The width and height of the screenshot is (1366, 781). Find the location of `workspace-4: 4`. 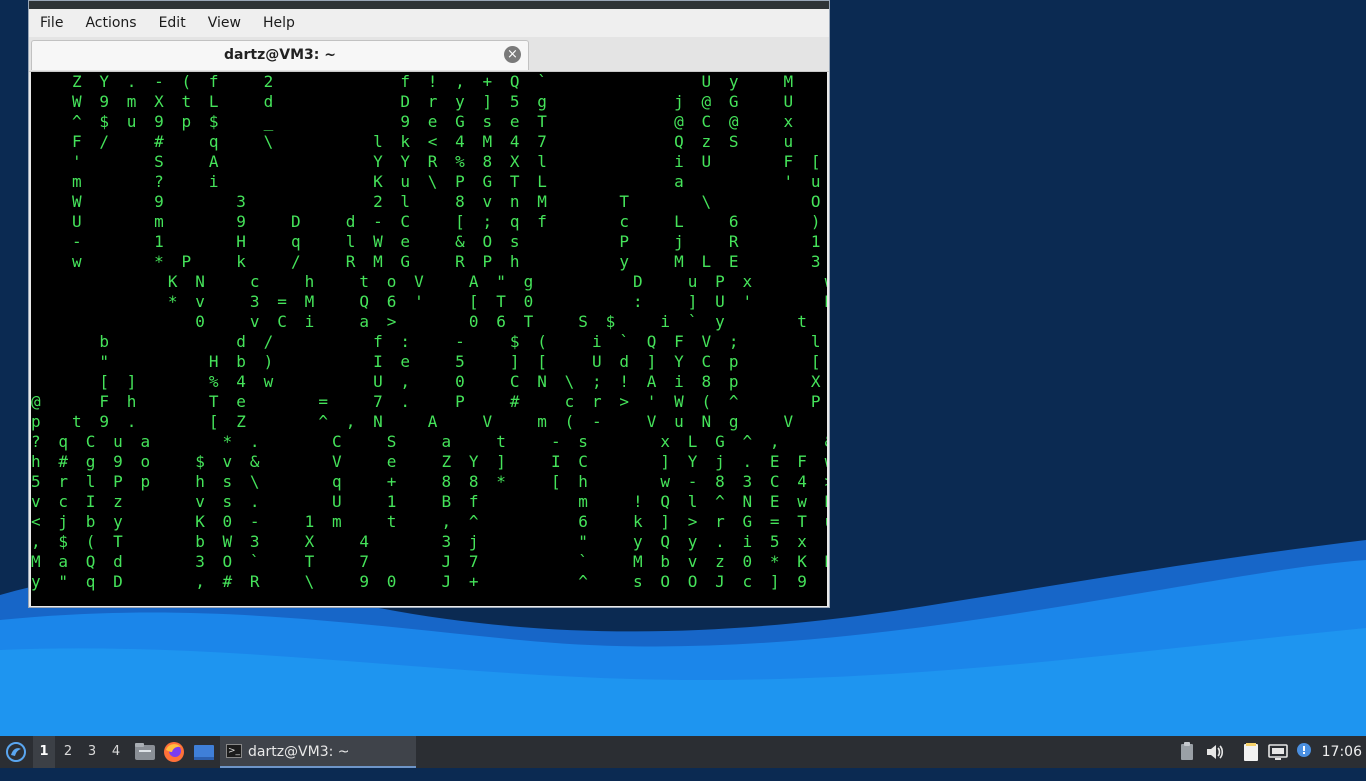

workspace-4: 4 is located at coordinates (116, 752).